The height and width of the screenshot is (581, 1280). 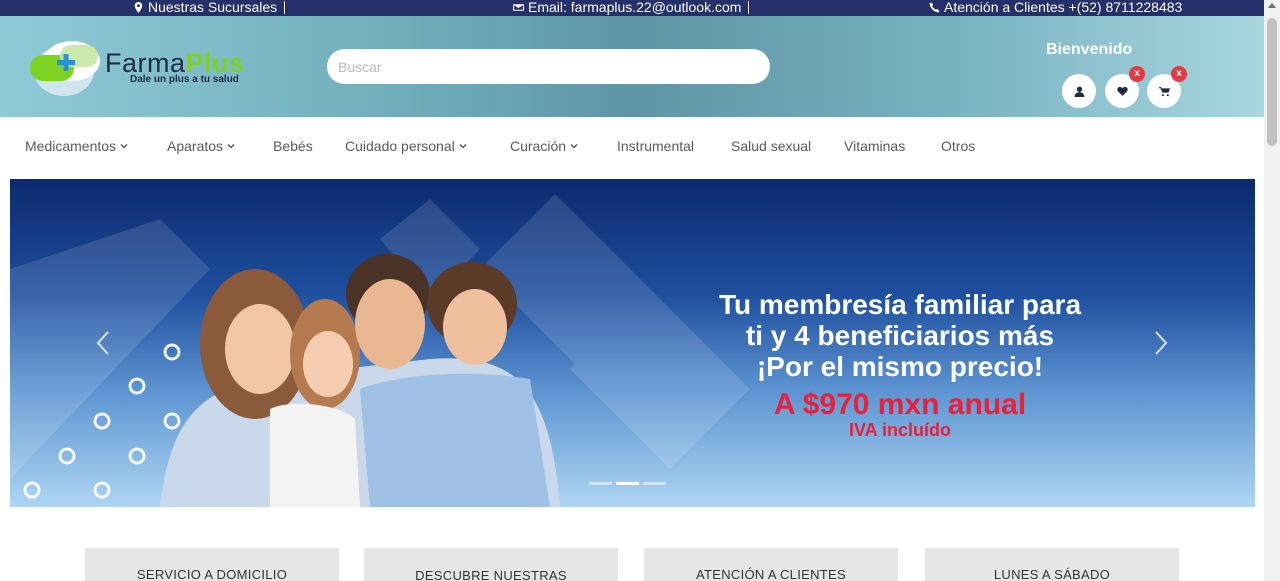 What do you see at coordinates (655, 146) in the screenshot?
I see `nav-item-instrumental: Instrumental` at bounding box center [655, 146].